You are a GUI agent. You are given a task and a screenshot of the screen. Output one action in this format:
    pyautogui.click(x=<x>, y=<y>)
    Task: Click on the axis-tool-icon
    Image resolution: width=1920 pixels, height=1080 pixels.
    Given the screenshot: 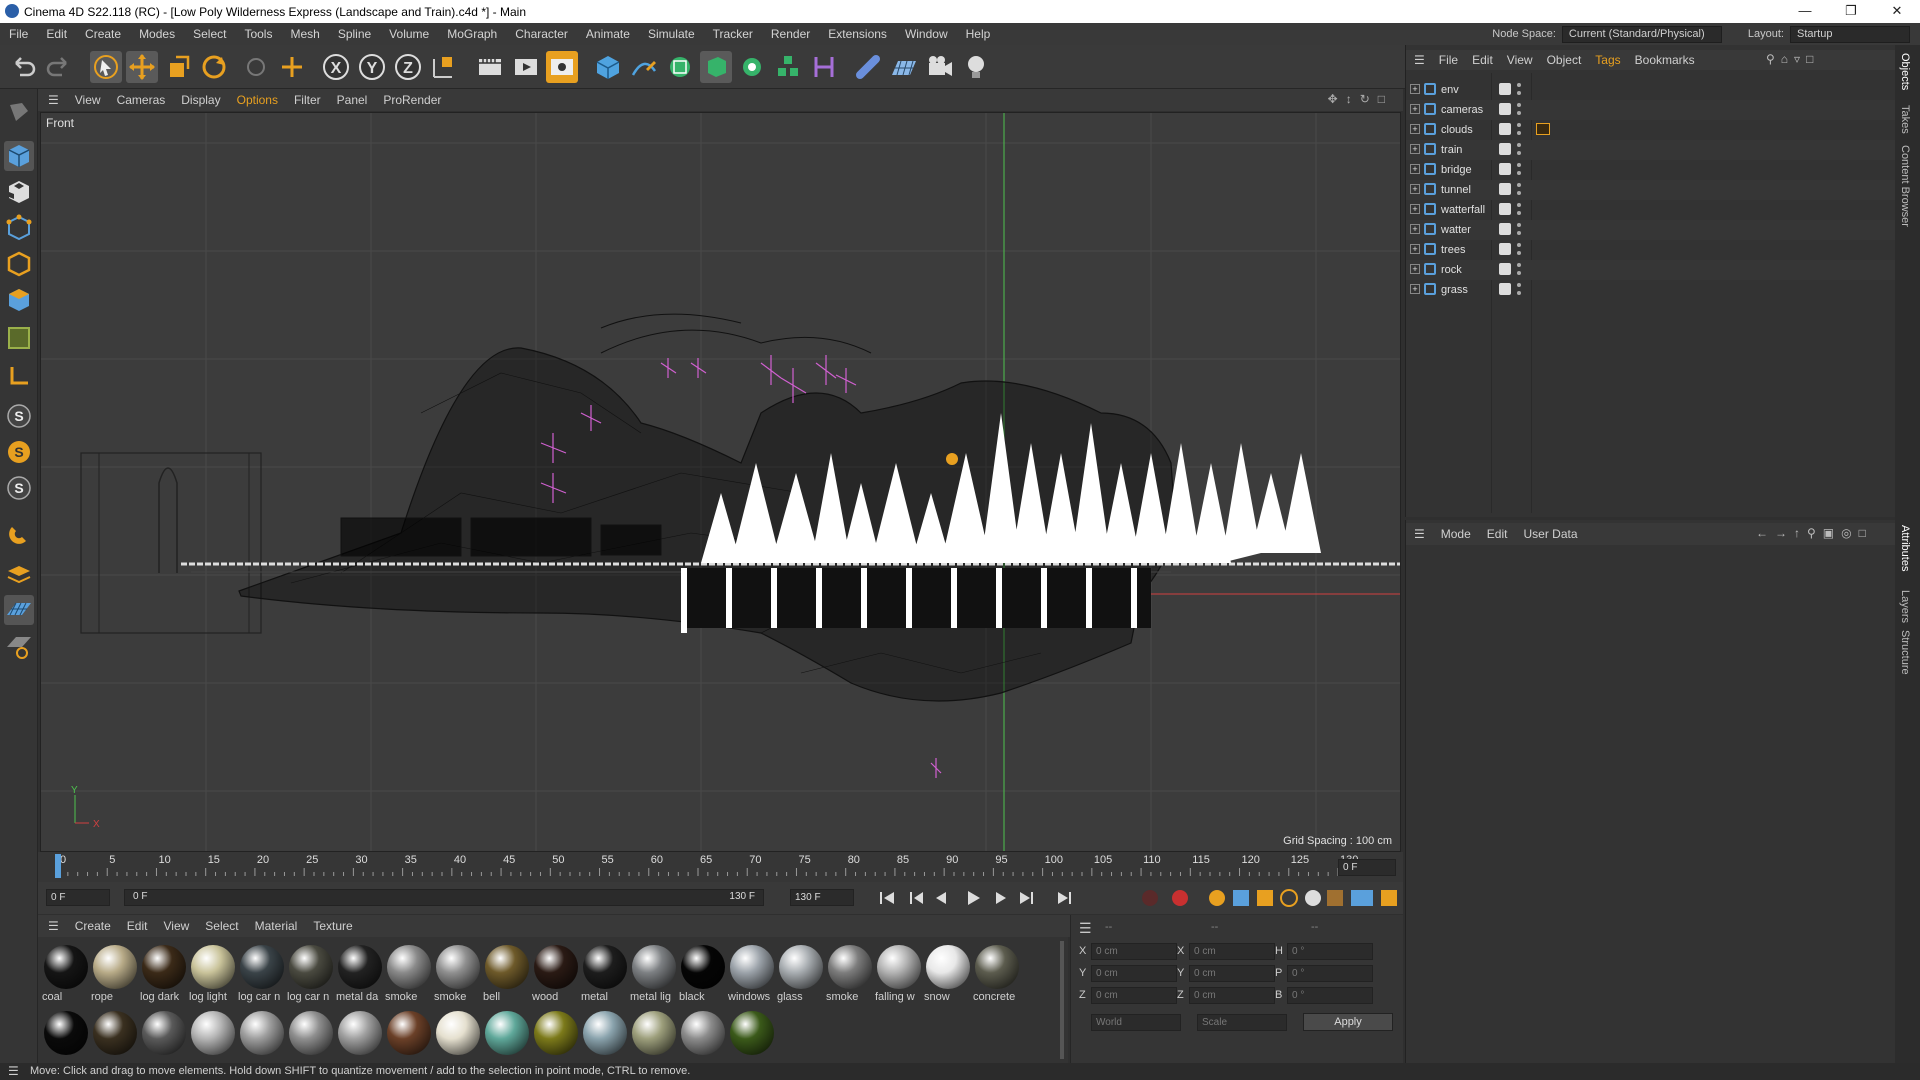 What is the action you would take?
    pyautogui.click(x=292, y=67)
    